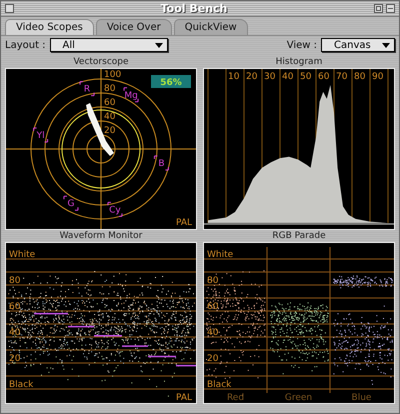  What do you see at coordinates (40, 135) in the screenshot?
I see `color-target: Yl` at bounding box center [40, 135].